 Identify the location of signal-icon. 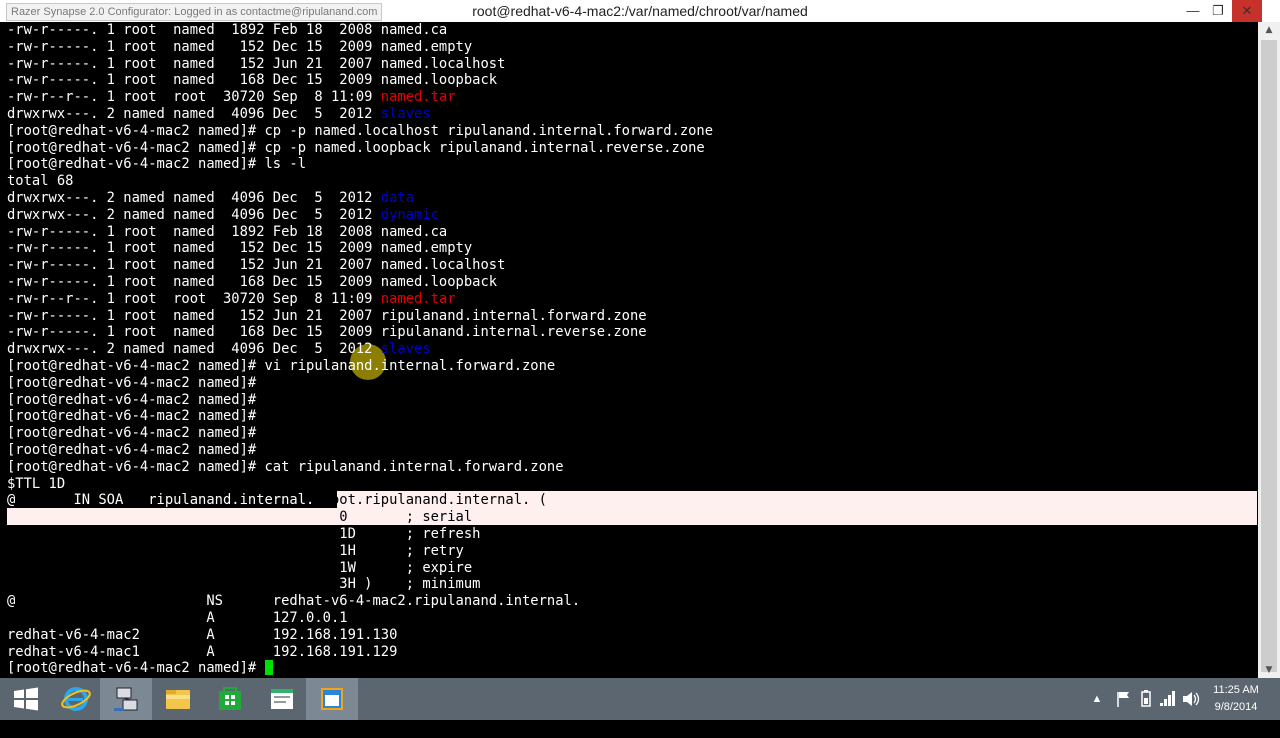
(1167, 699).